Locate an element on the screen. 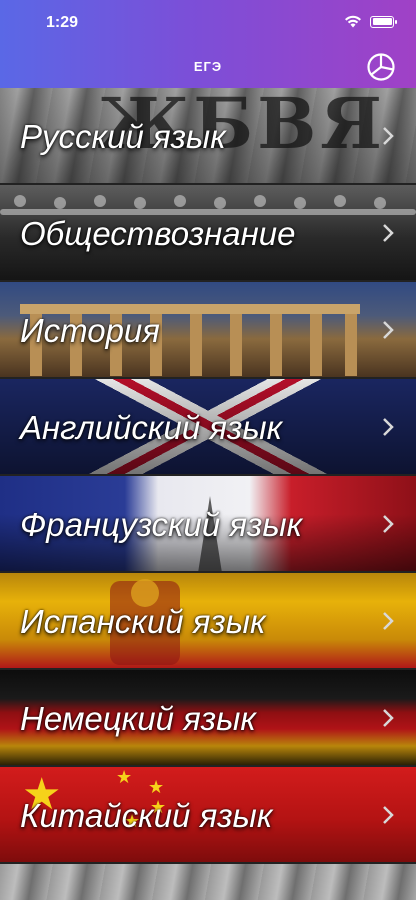  subject-row-russian: ЖБВЯ Русский язык is located at coordinates (208, 136).